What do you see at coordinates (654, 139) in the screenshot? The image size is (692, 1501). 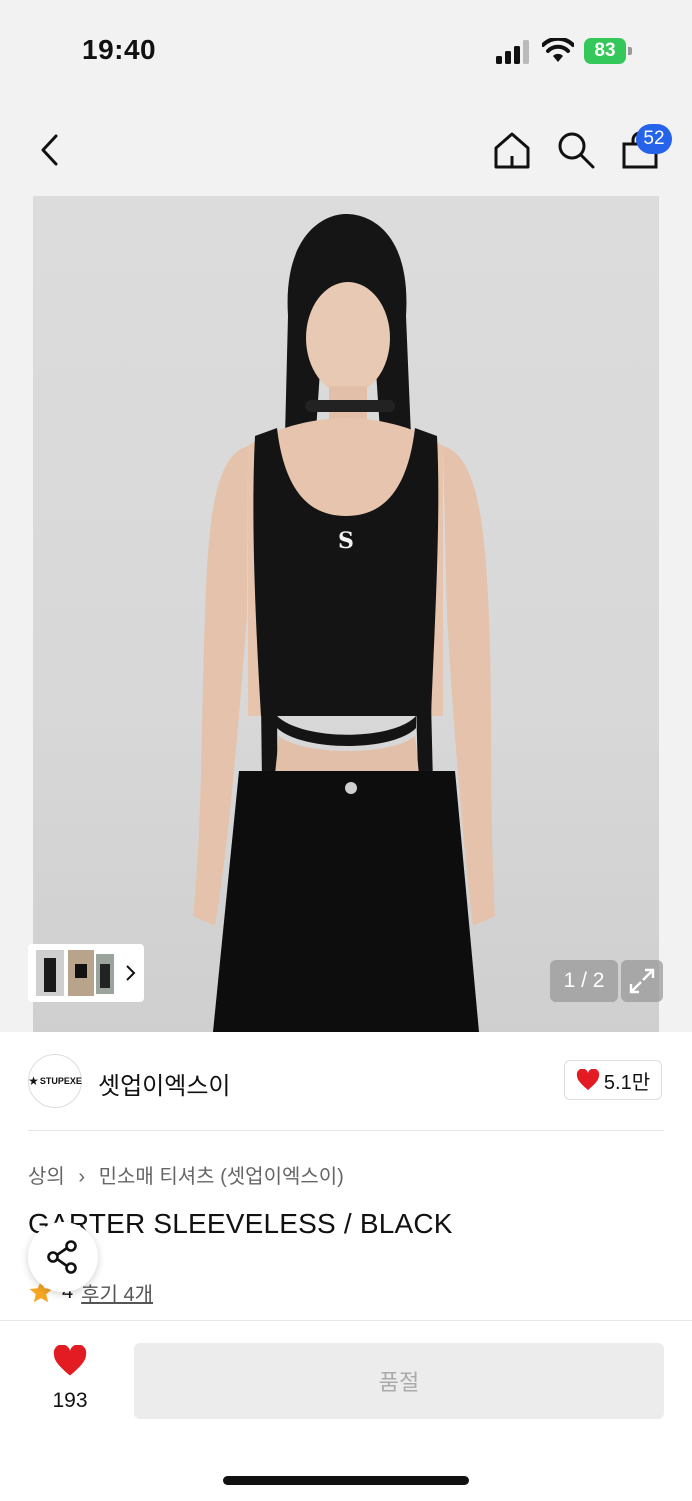 I see `cart-count-badge: 52` at bounding box center [654, 139].